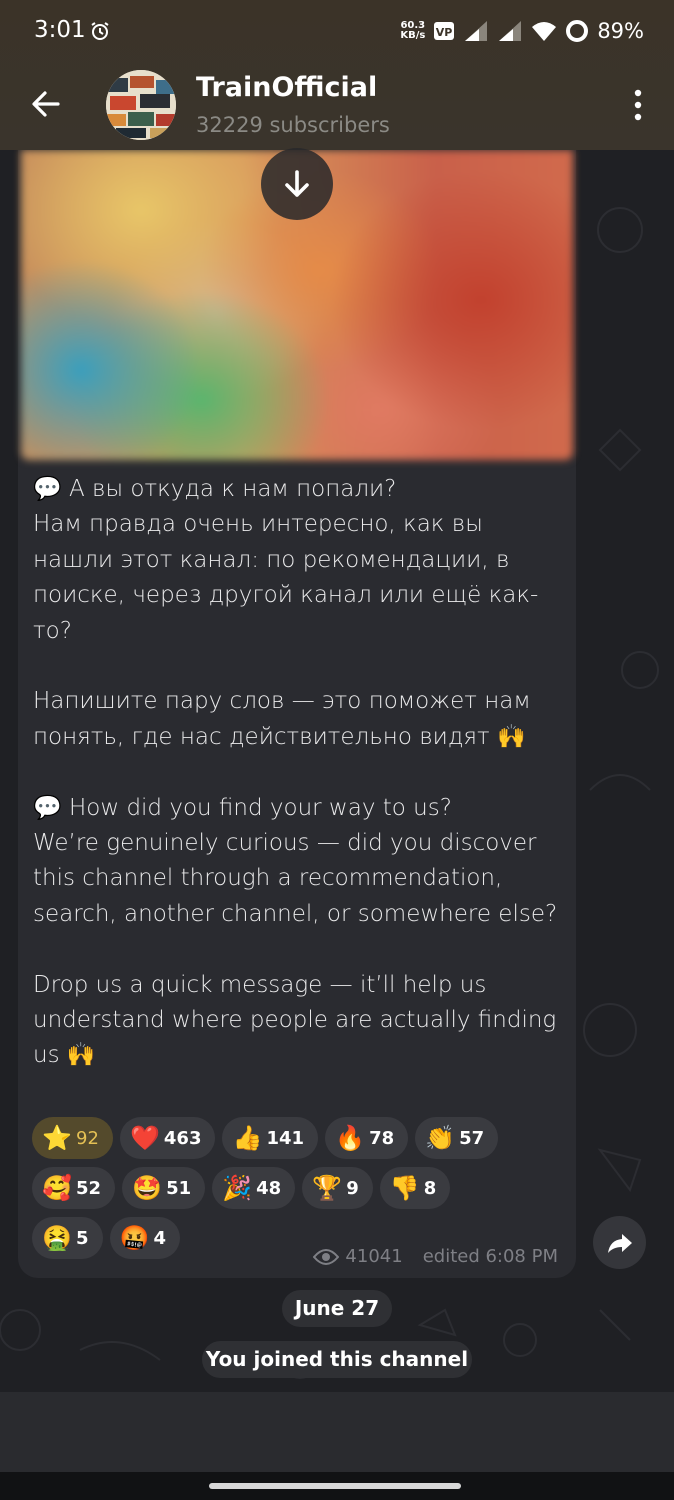 This screenshot has height=1500, width=674. Describe the element at coordinates (182, 1138) in the screenshot. I see `reaction-count: 463` at that location.